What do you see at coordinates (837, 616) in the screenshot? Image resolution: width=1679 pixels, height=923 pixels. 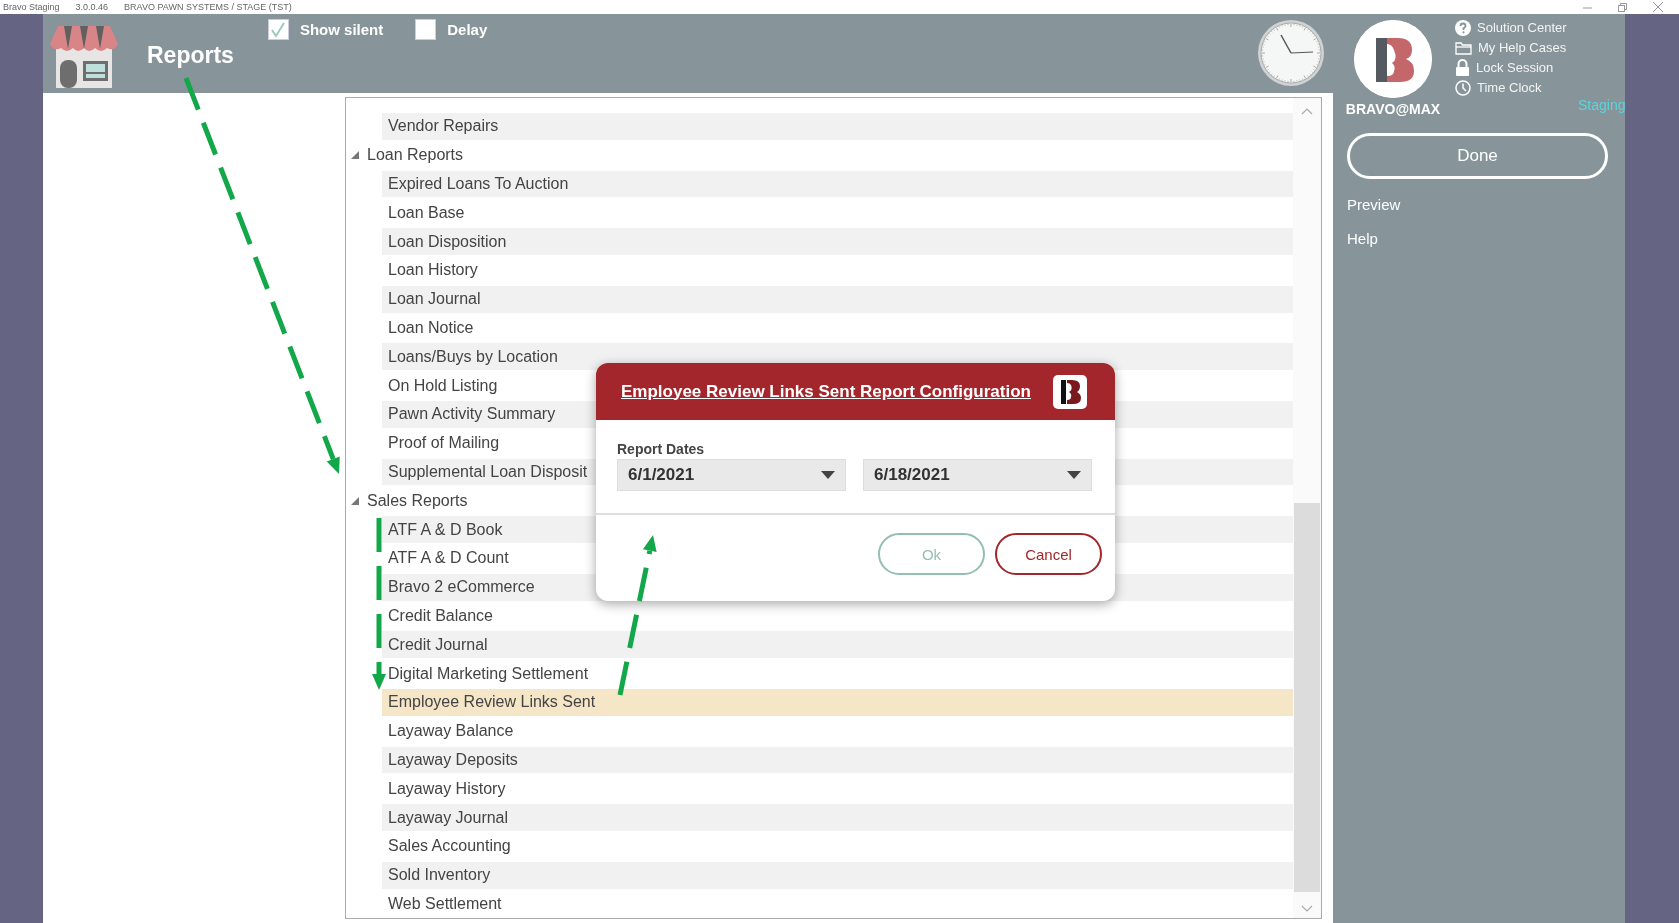 I see `report-item: Credit Balance` at bounding box center [837, 616].